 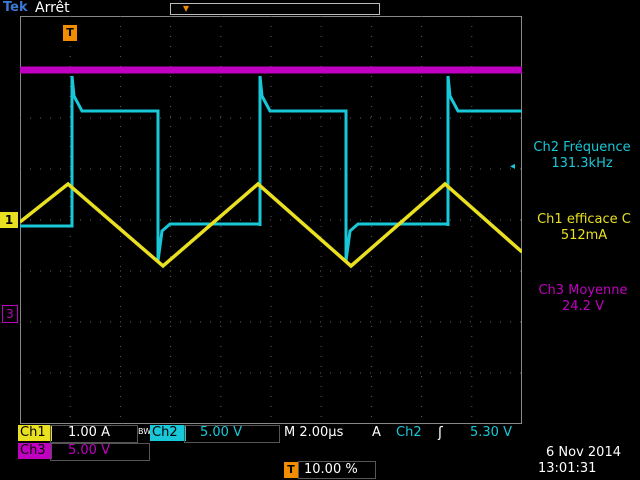 I want to click on brand-logo: Tek, so click(x=15, y=7).